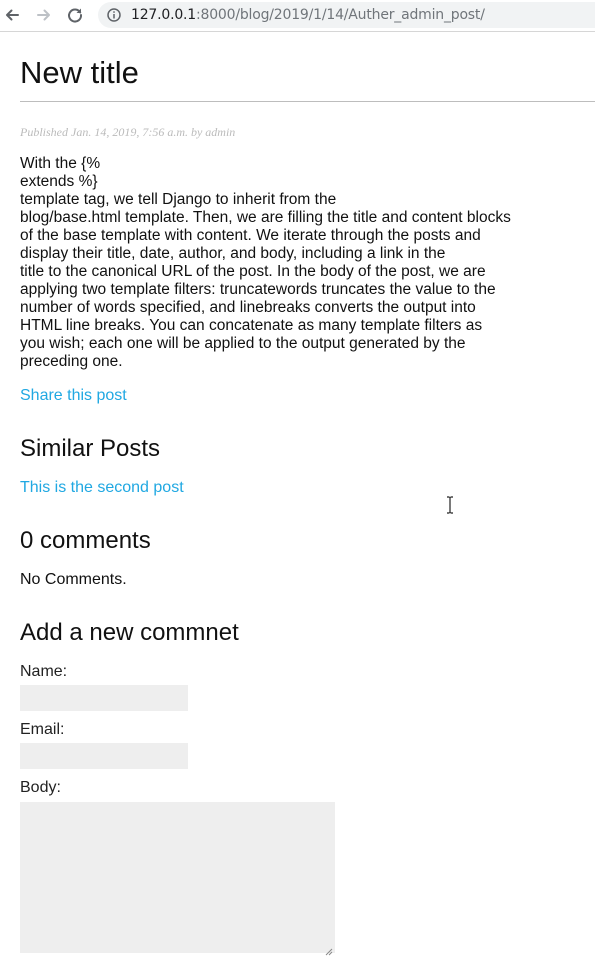  I want to click on comments-count-heading: 0 comments, so click(85, 540).